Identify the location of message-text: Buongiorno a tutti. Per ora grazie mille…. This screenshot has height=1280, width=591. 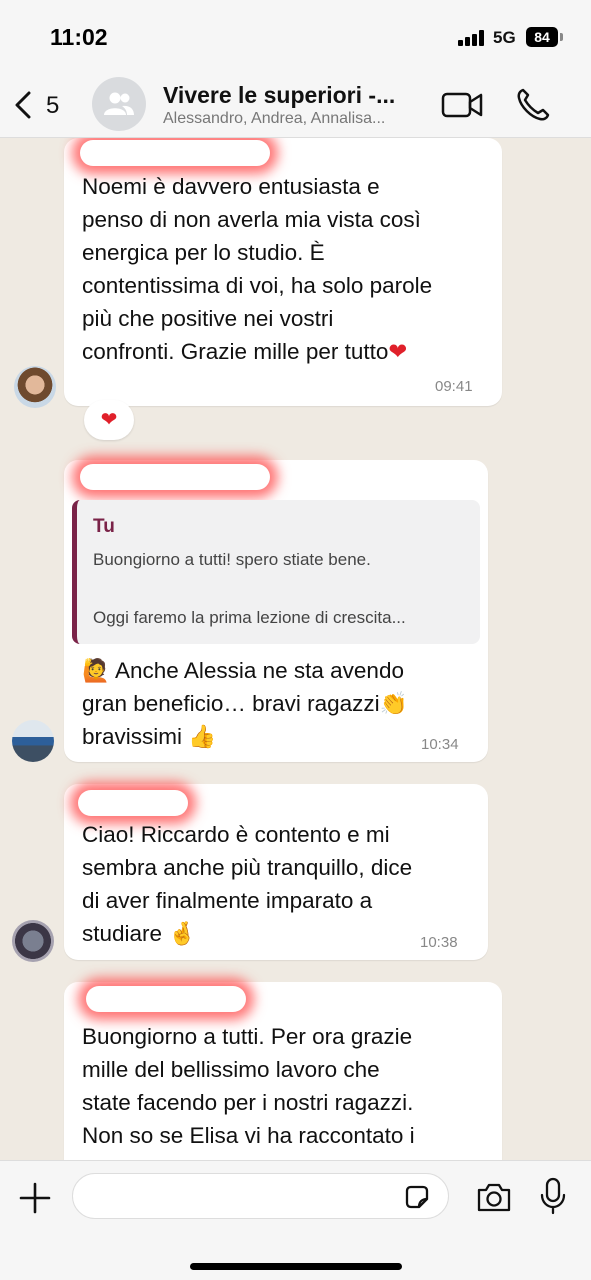
(248, 1086).